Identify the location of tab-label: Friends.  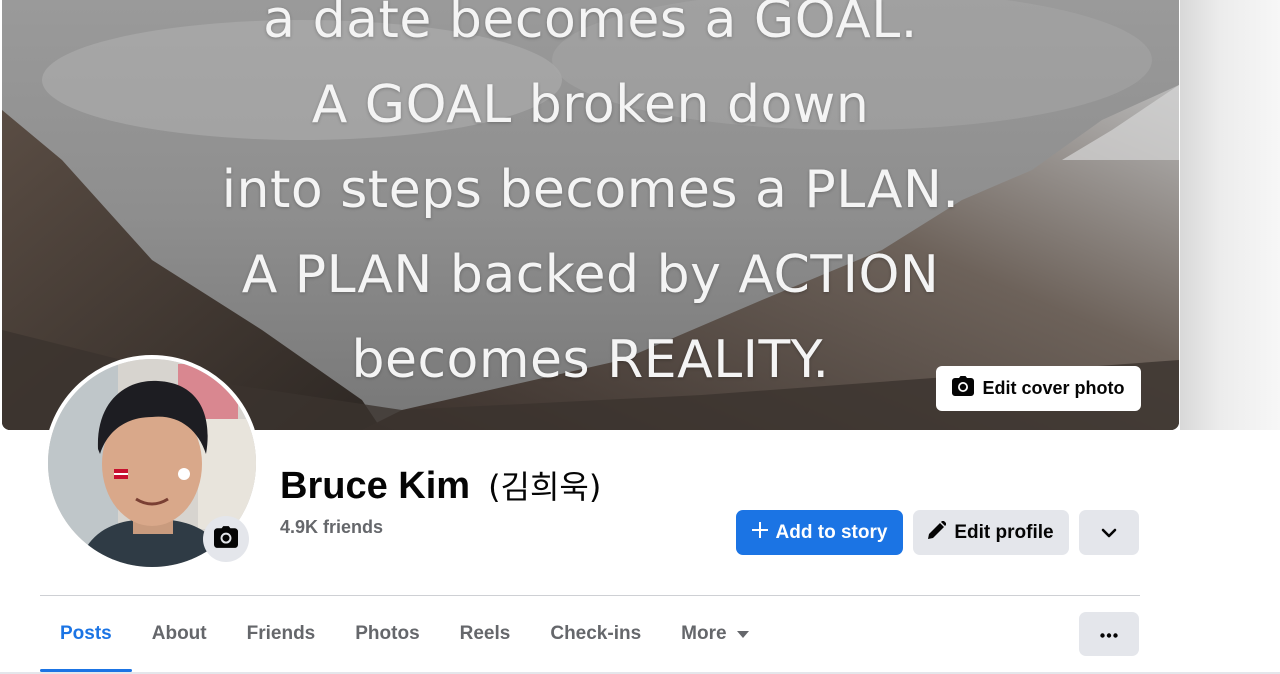
(281, 633).